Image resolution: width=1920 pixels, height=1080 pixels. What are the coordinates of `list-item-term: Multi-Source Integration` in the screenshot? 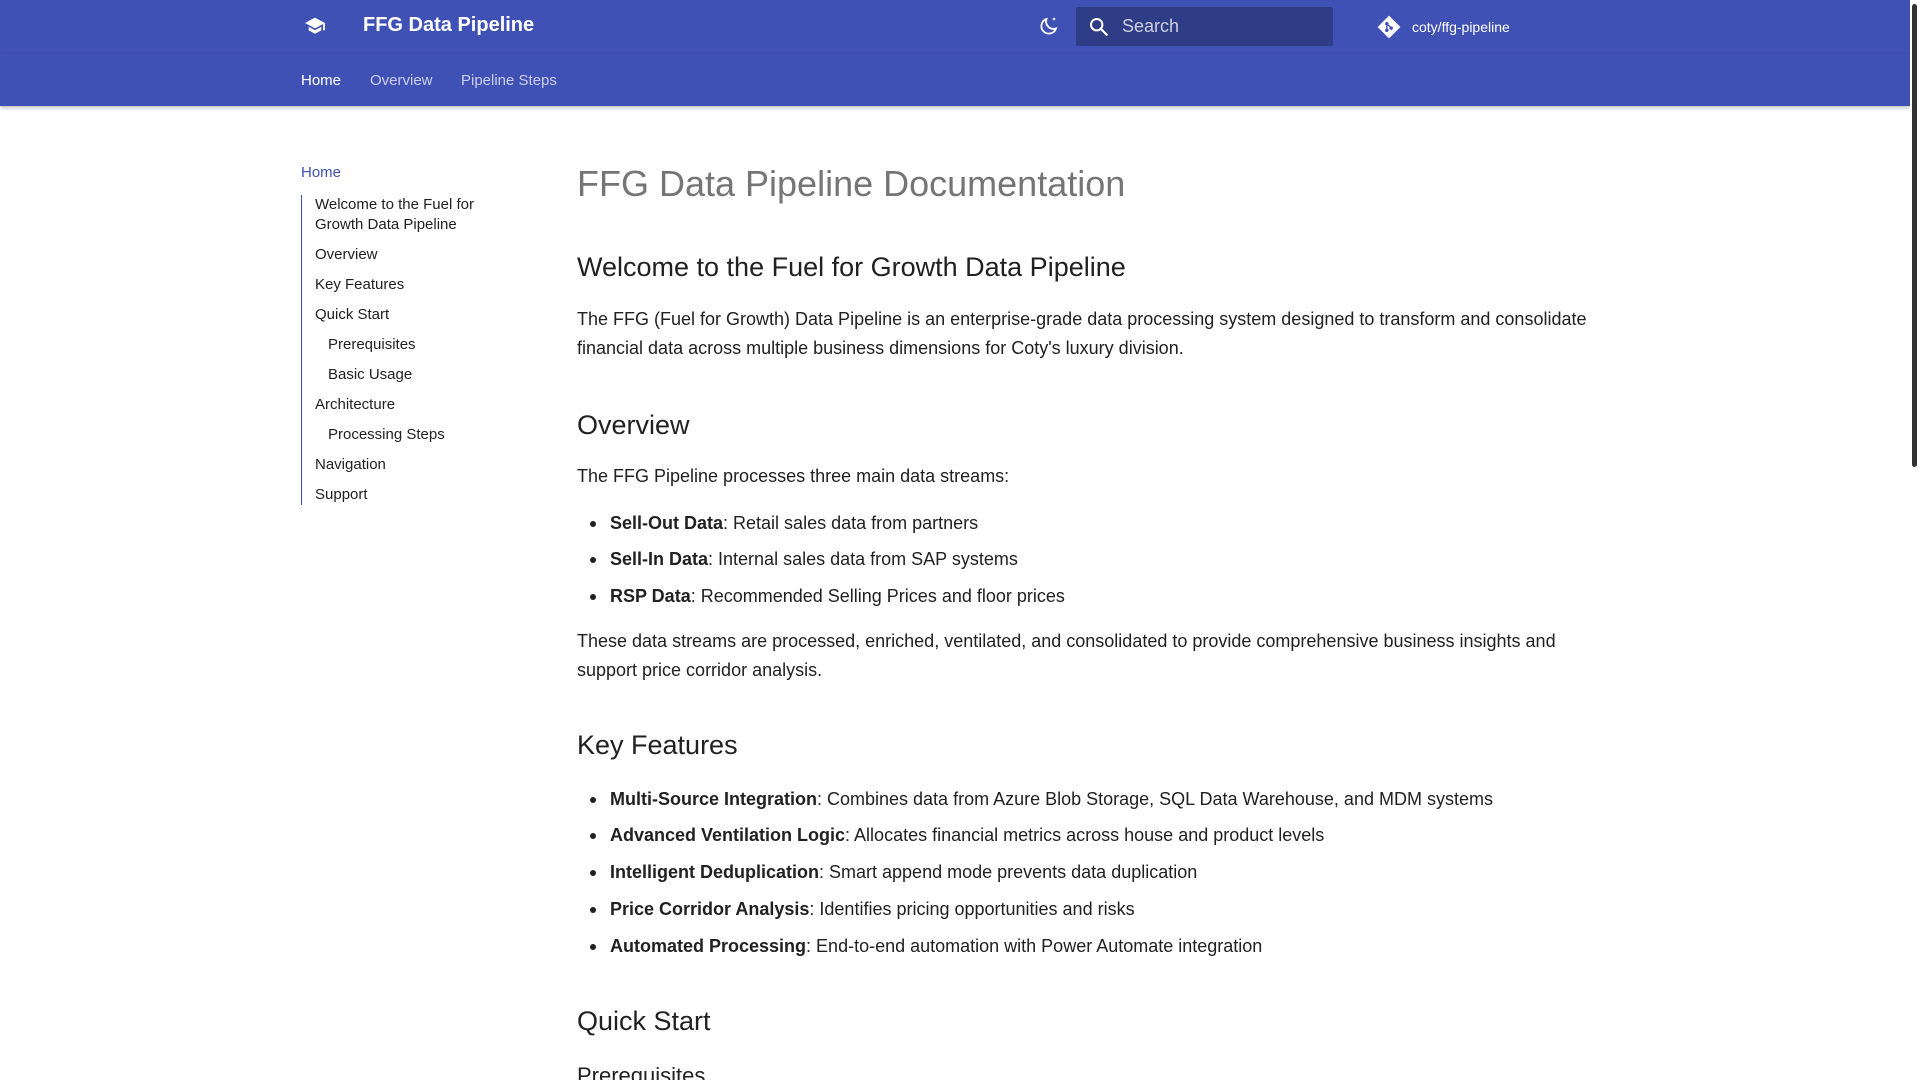 It's located at (713, 799).